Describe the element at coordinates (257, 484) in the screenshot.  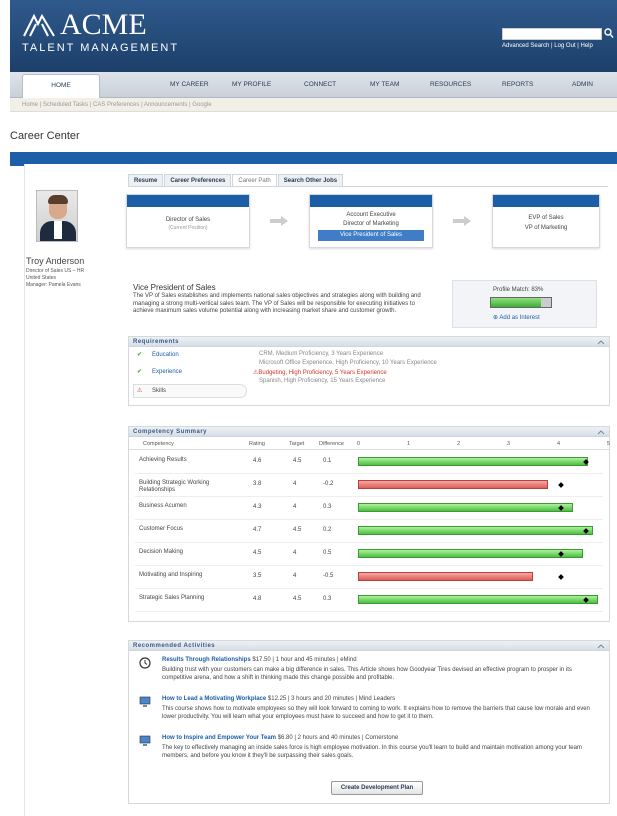
I see `competency-rating: 3.8` at that location.